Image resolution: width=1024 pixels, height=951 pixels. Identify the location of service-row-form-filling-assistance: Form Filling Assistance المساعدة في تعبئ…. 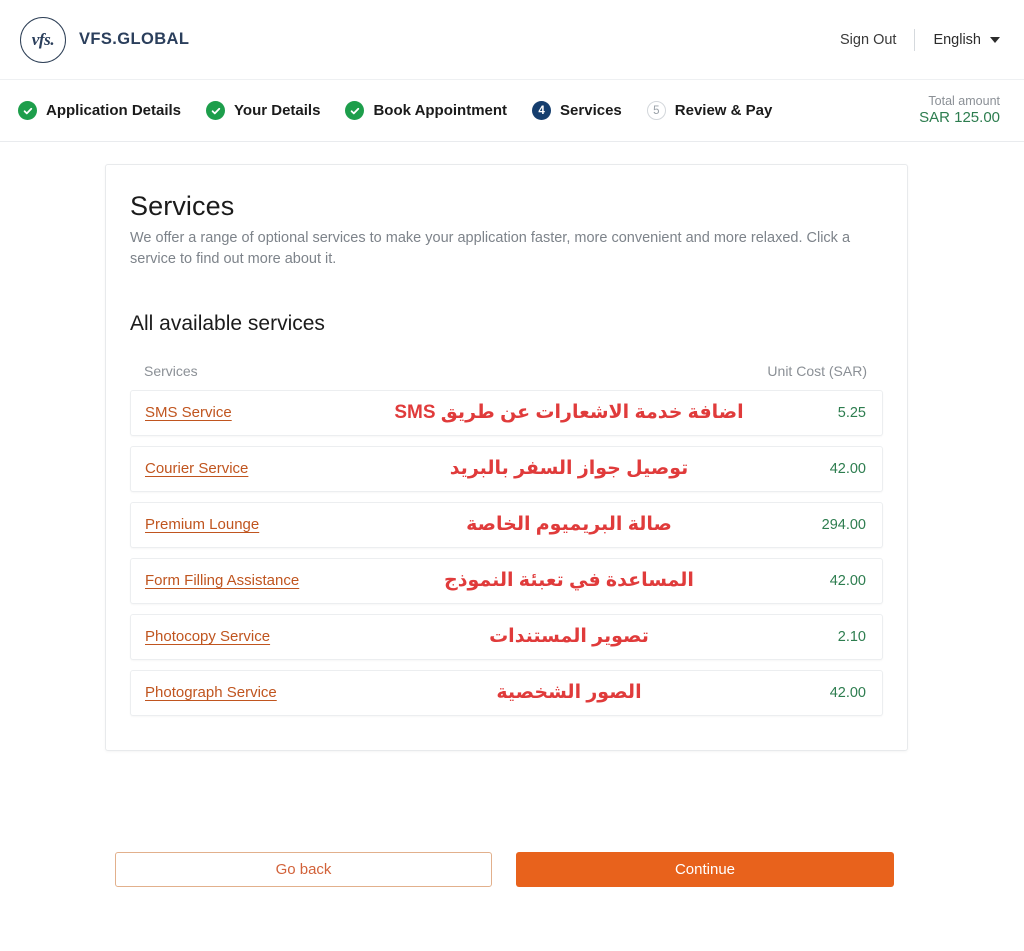
(506, 580).